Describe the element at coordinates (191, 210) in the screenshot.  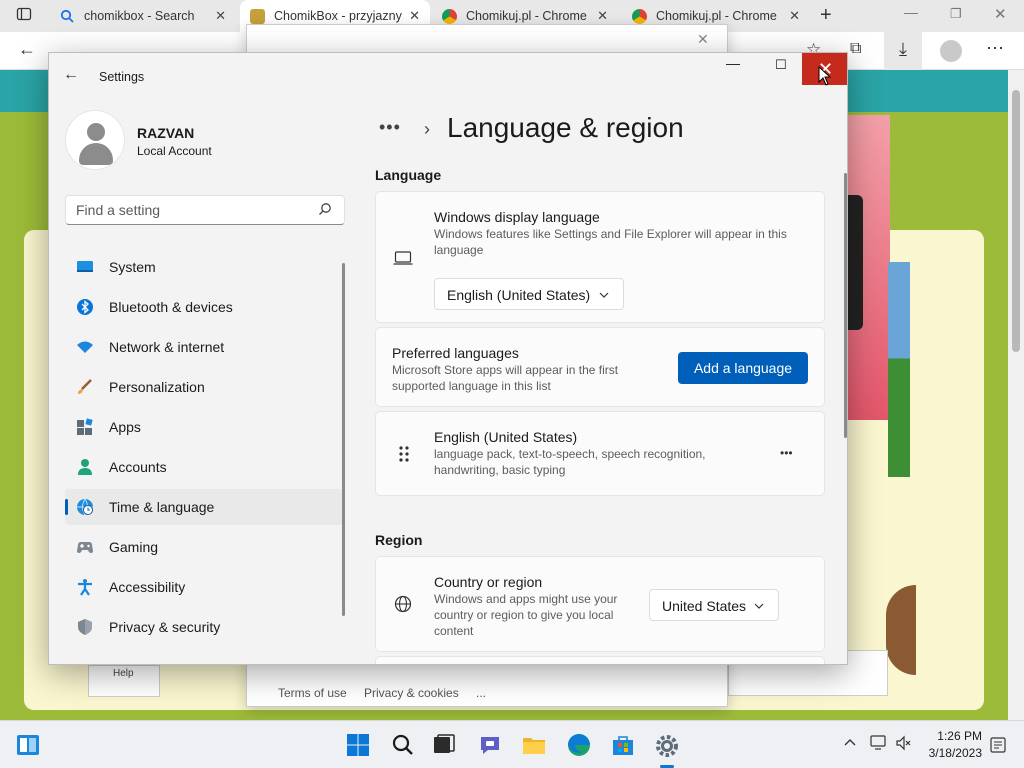
I see `find-setting-input` at that location.